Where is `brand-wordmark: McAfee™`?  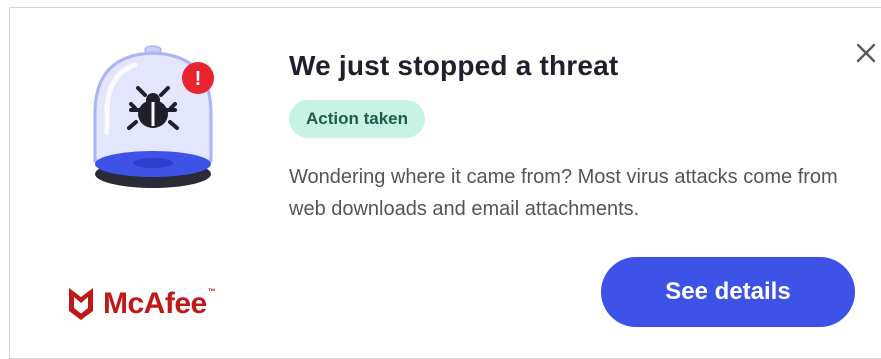 brand-wordmark: McAfee™ is located at coordinates (159, 304).